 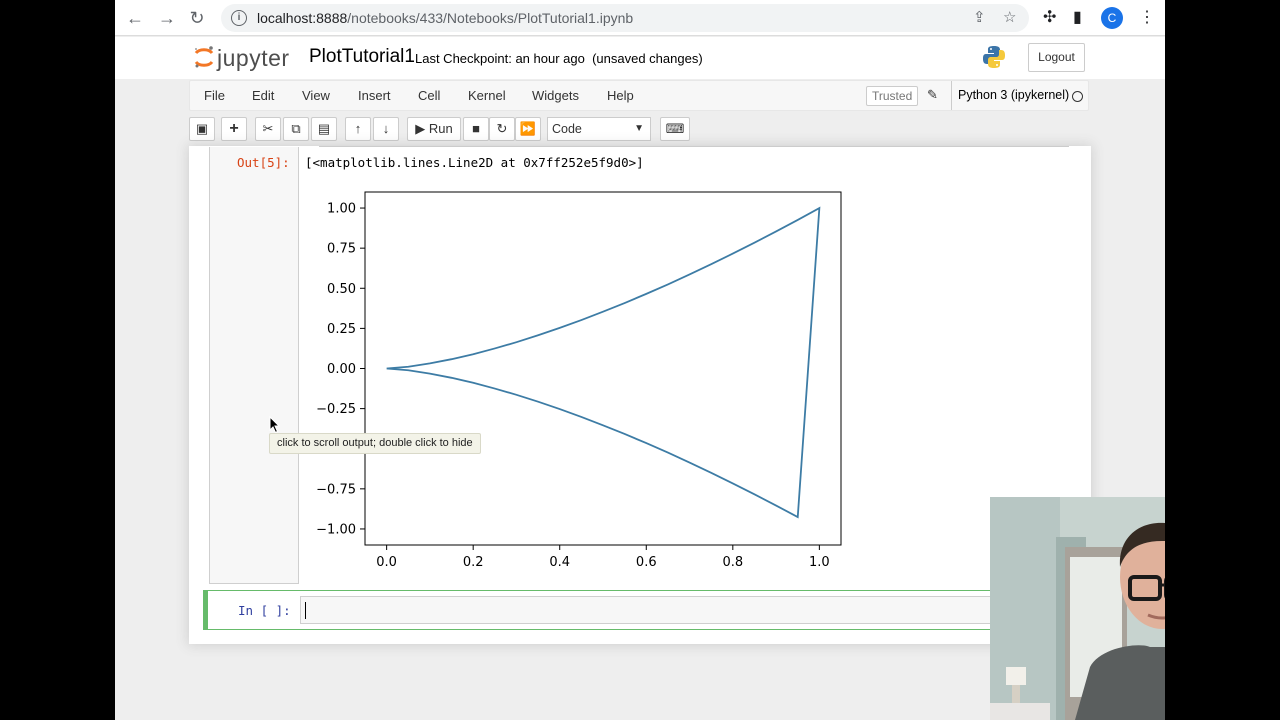 What do you see at coordinates (1147, 17) in the screenshot?
I see `browser-menu-icon: ⋮` at bounding box center [1147, 17].